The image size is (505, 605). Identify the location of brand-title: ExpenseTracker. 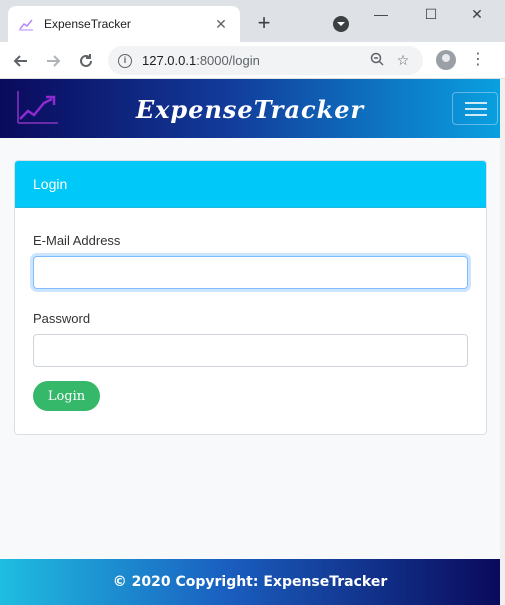
(250, 109).